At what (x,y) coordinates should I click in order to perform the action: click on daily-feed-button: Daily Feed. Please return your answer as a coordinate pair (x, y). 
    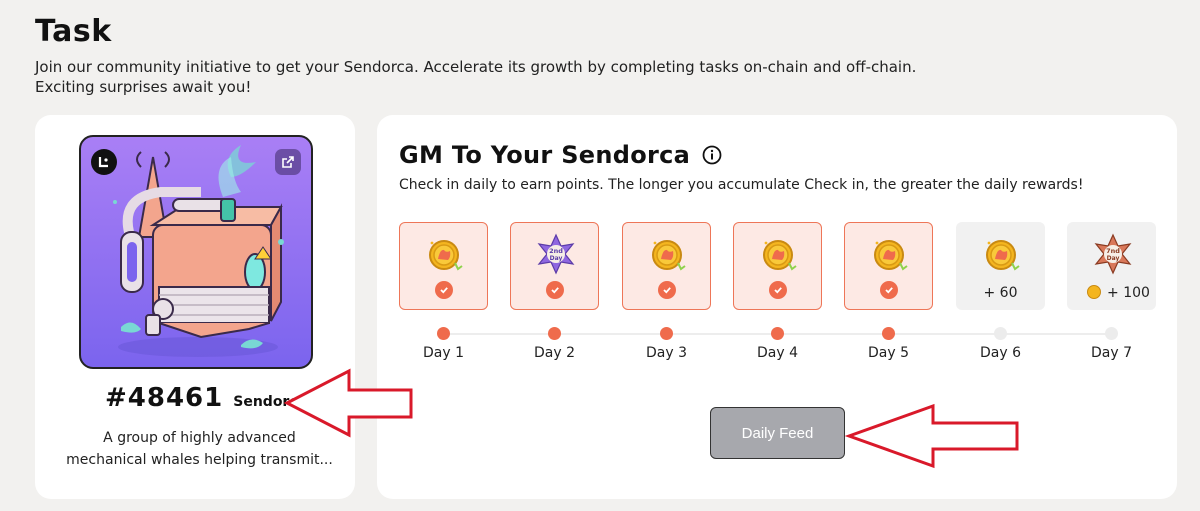
    Looking at the image, I should click on (777, 433).